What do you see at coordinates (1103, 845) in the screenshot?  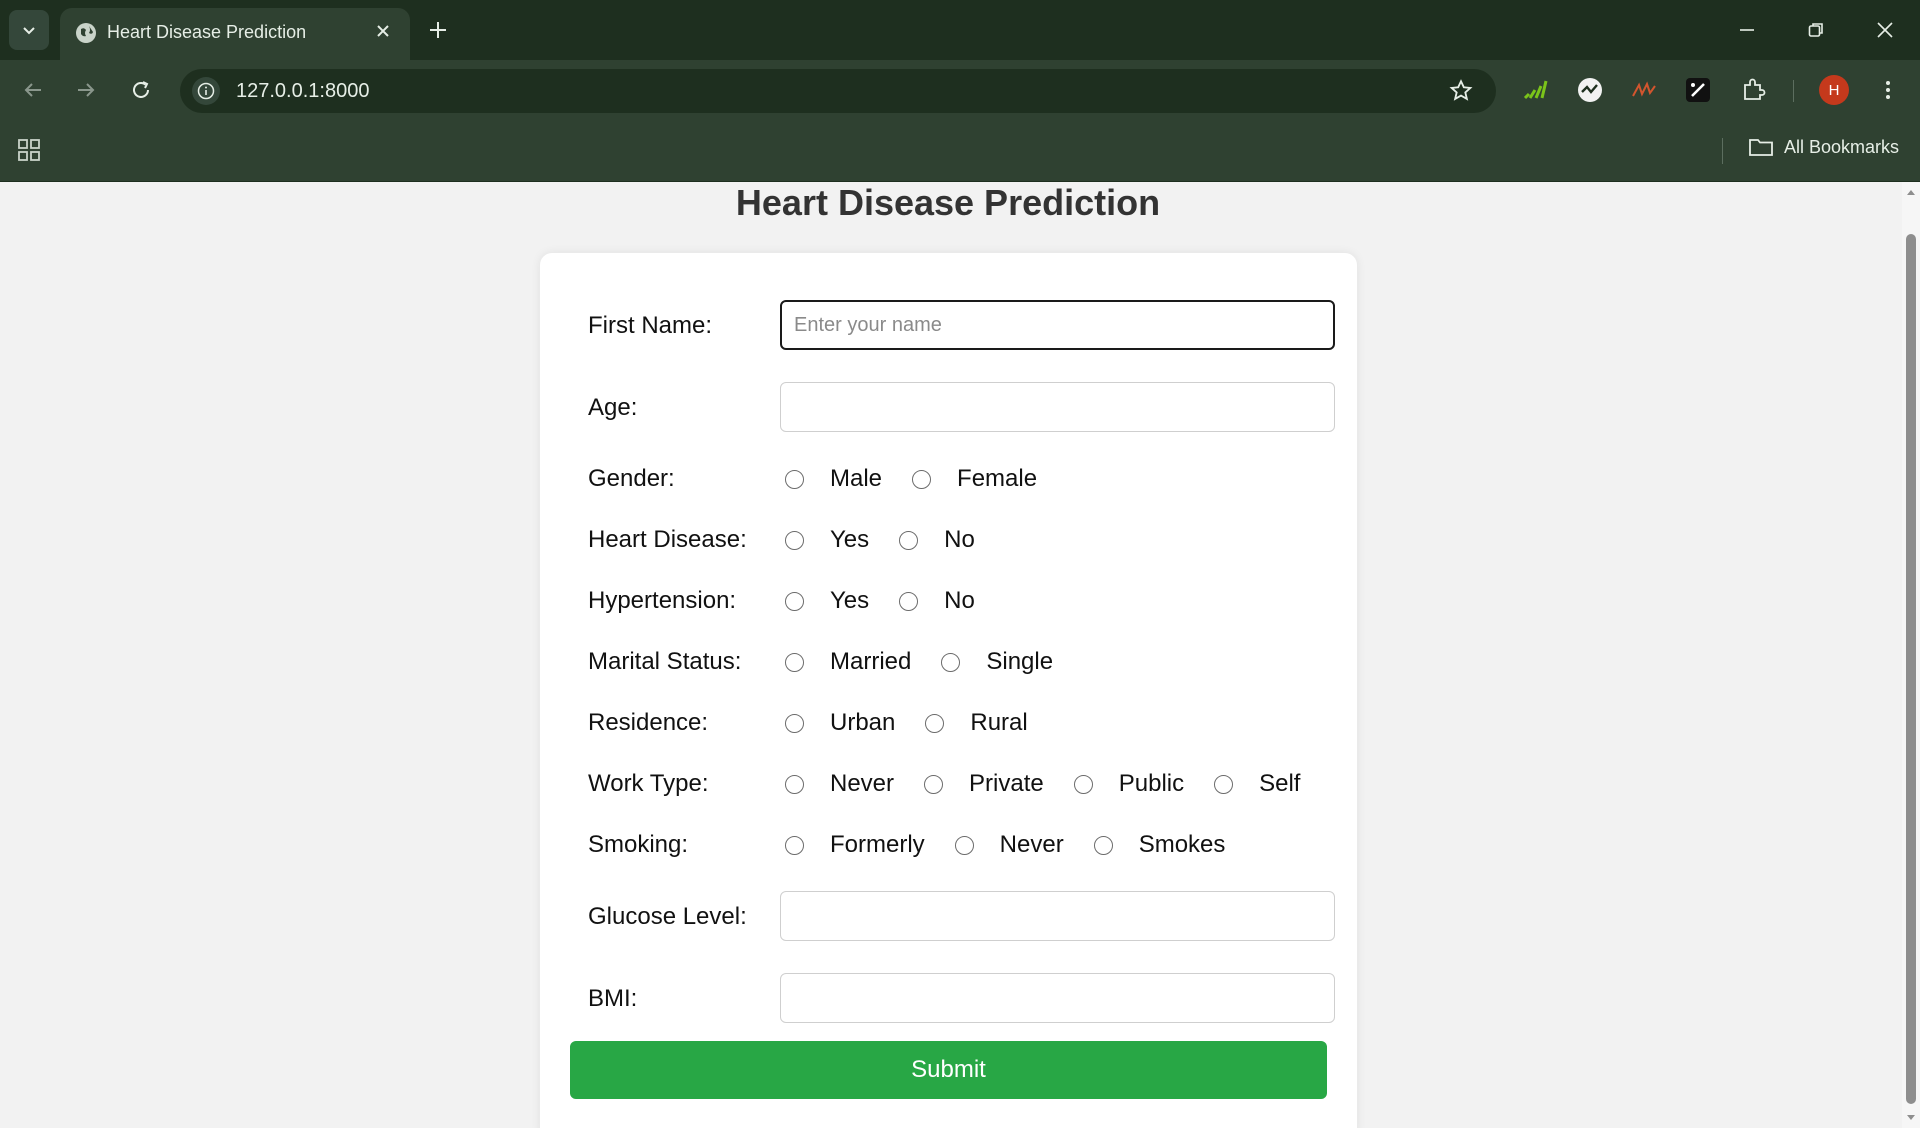 I see `smoking-smokes-radio` at bounding box center [1103, 845].